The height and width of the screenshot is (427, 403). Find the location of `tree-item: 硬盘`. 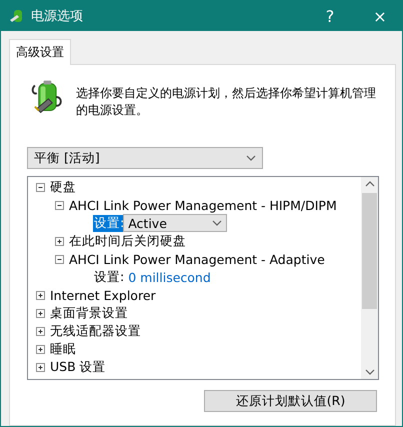

tree-item: 硬盘 is located at coordinates (63, 187).